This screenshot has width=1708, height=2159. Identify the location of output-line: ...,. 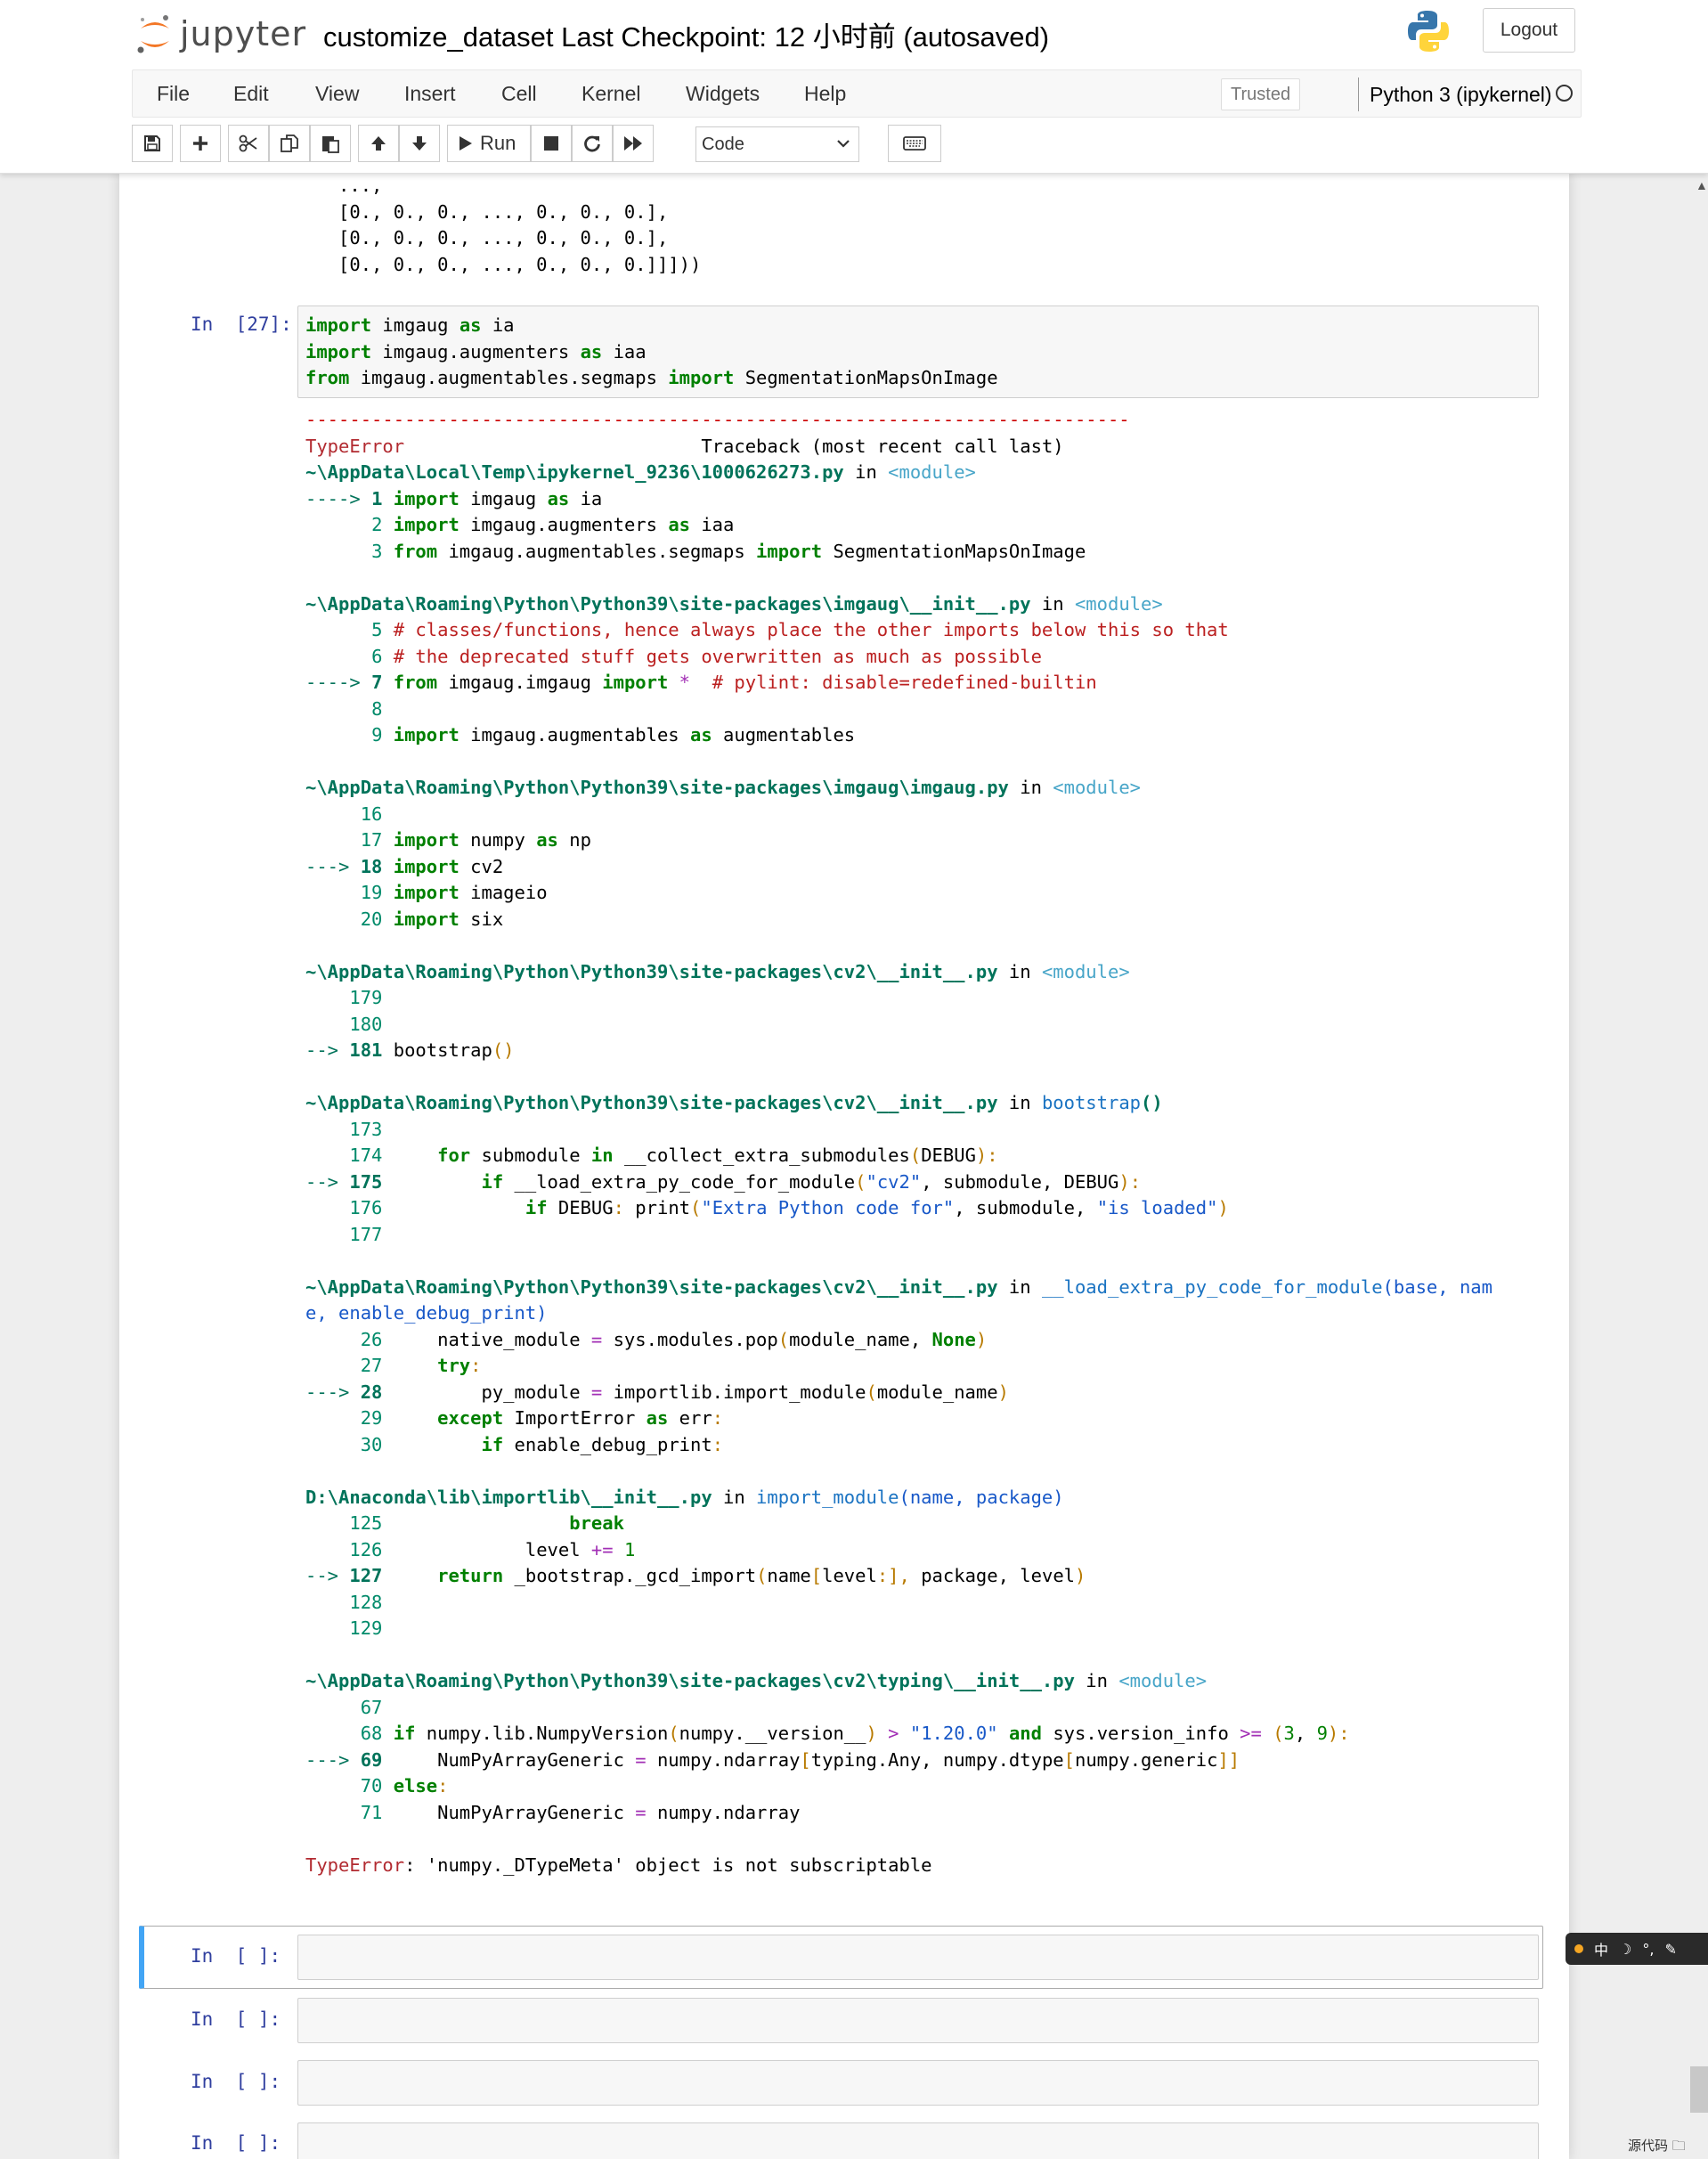
(344, 186).